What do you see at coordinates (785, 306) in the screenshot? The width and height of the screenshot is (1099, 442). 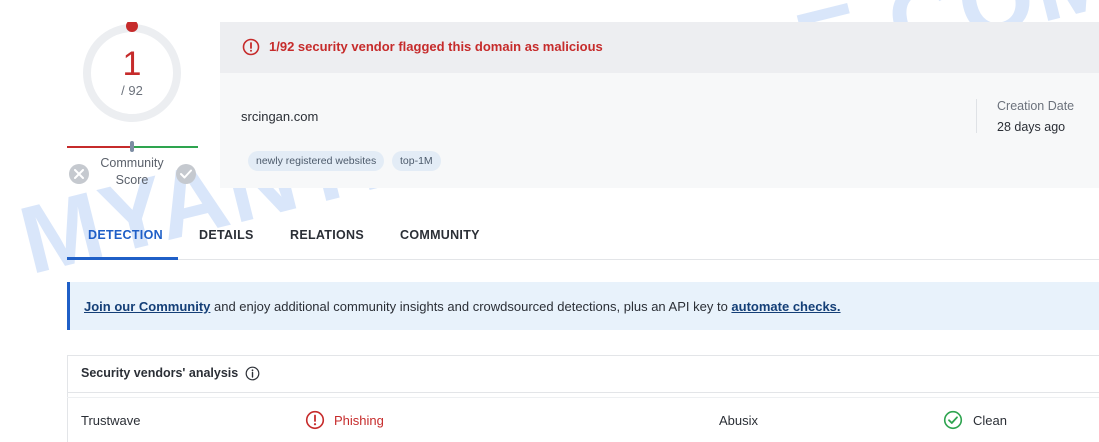 I see `automate-checks-link: automate checks.` at bounding box center [785, 306].